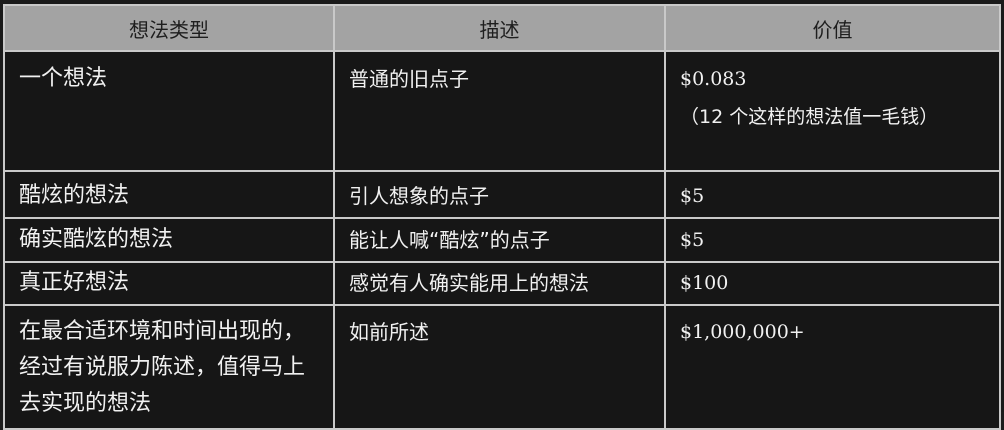  I want to click on cell-description: 引人想象的点子, so click(499, 194).